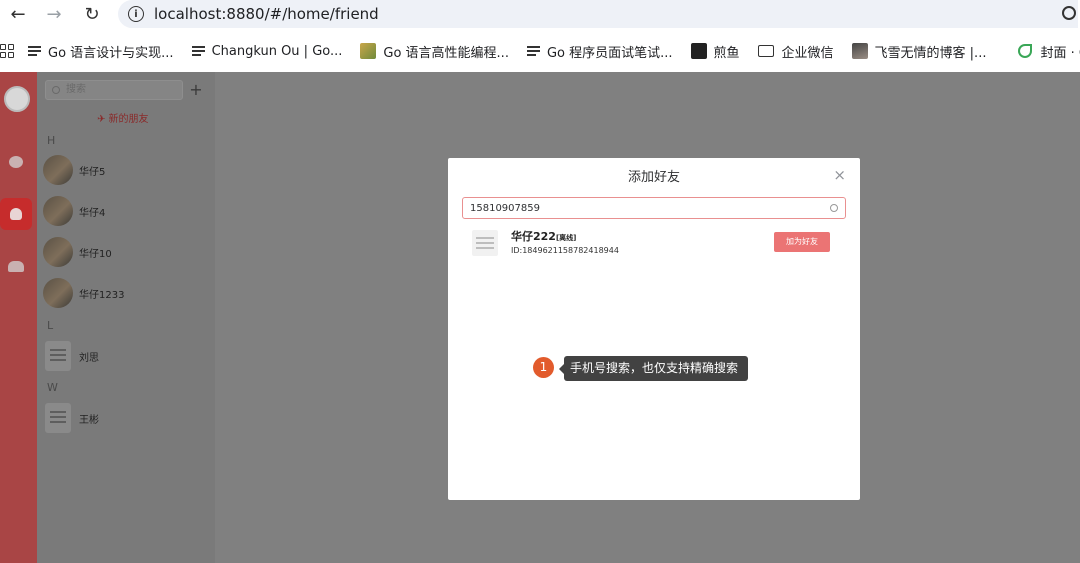 The image size is (1080, 563). Describe the element at coordinates (128, 418) in the screenshot. I see `list-item: 王彬` at that location.